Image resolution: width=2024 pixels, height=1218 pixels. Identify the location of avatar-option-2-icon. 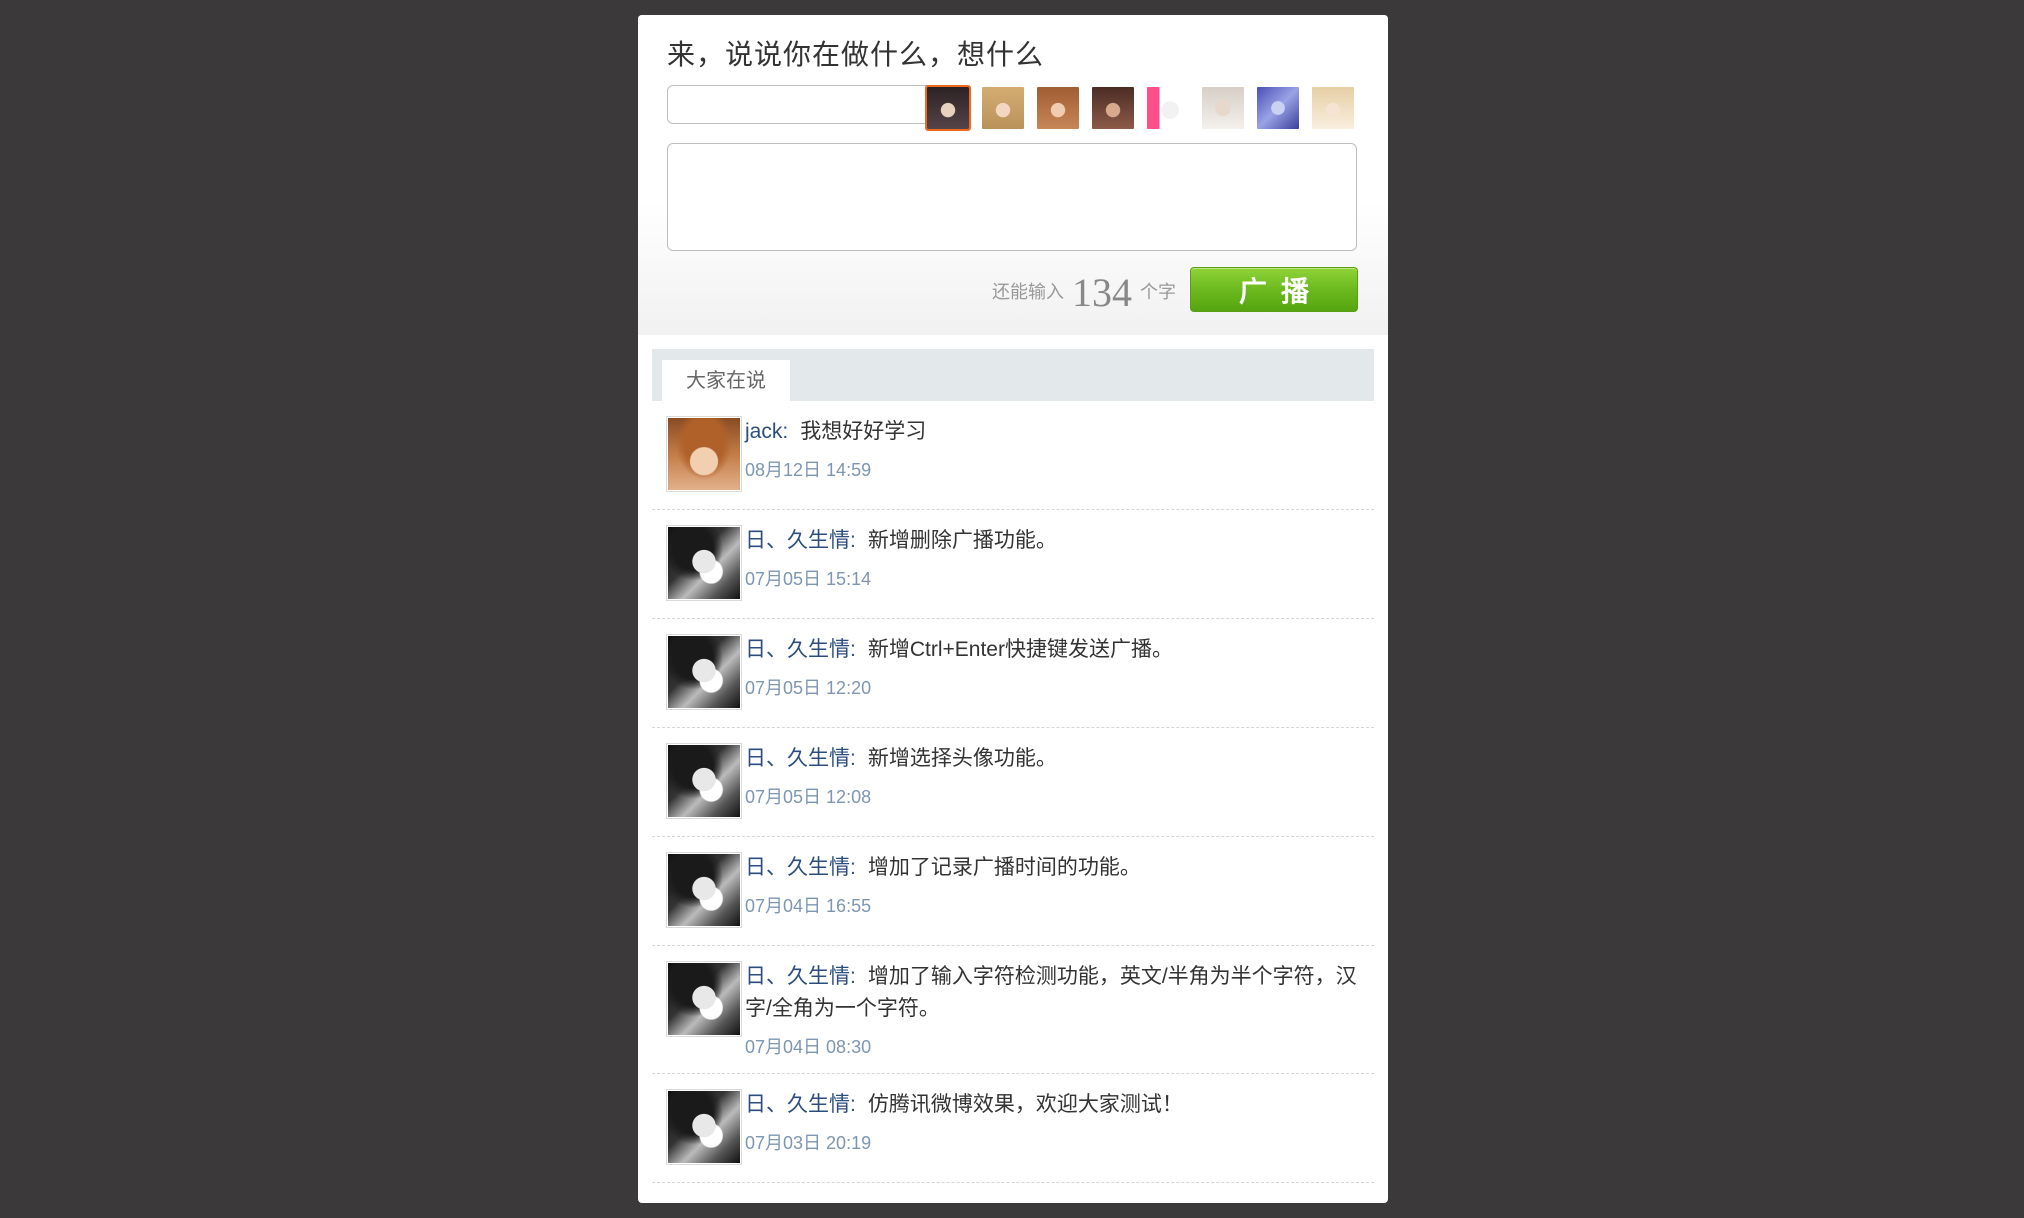
(1003, 108).